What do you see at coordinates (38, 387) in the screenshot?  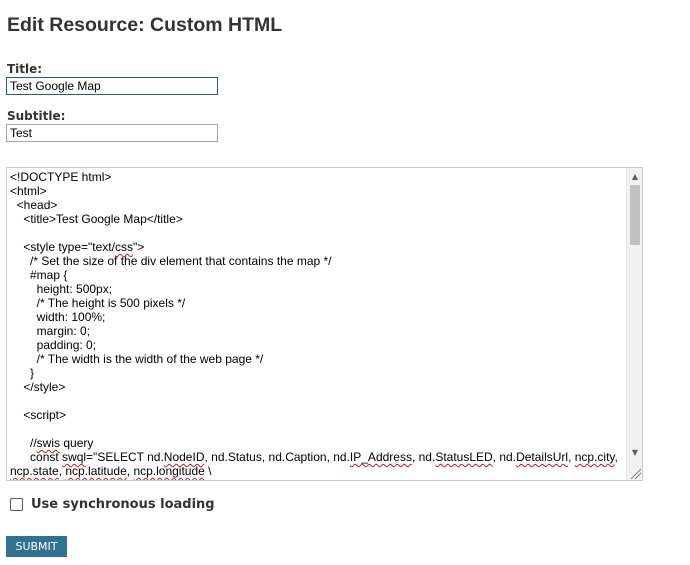 I see `editor-line: </style>` at bounding box center [38, 387].